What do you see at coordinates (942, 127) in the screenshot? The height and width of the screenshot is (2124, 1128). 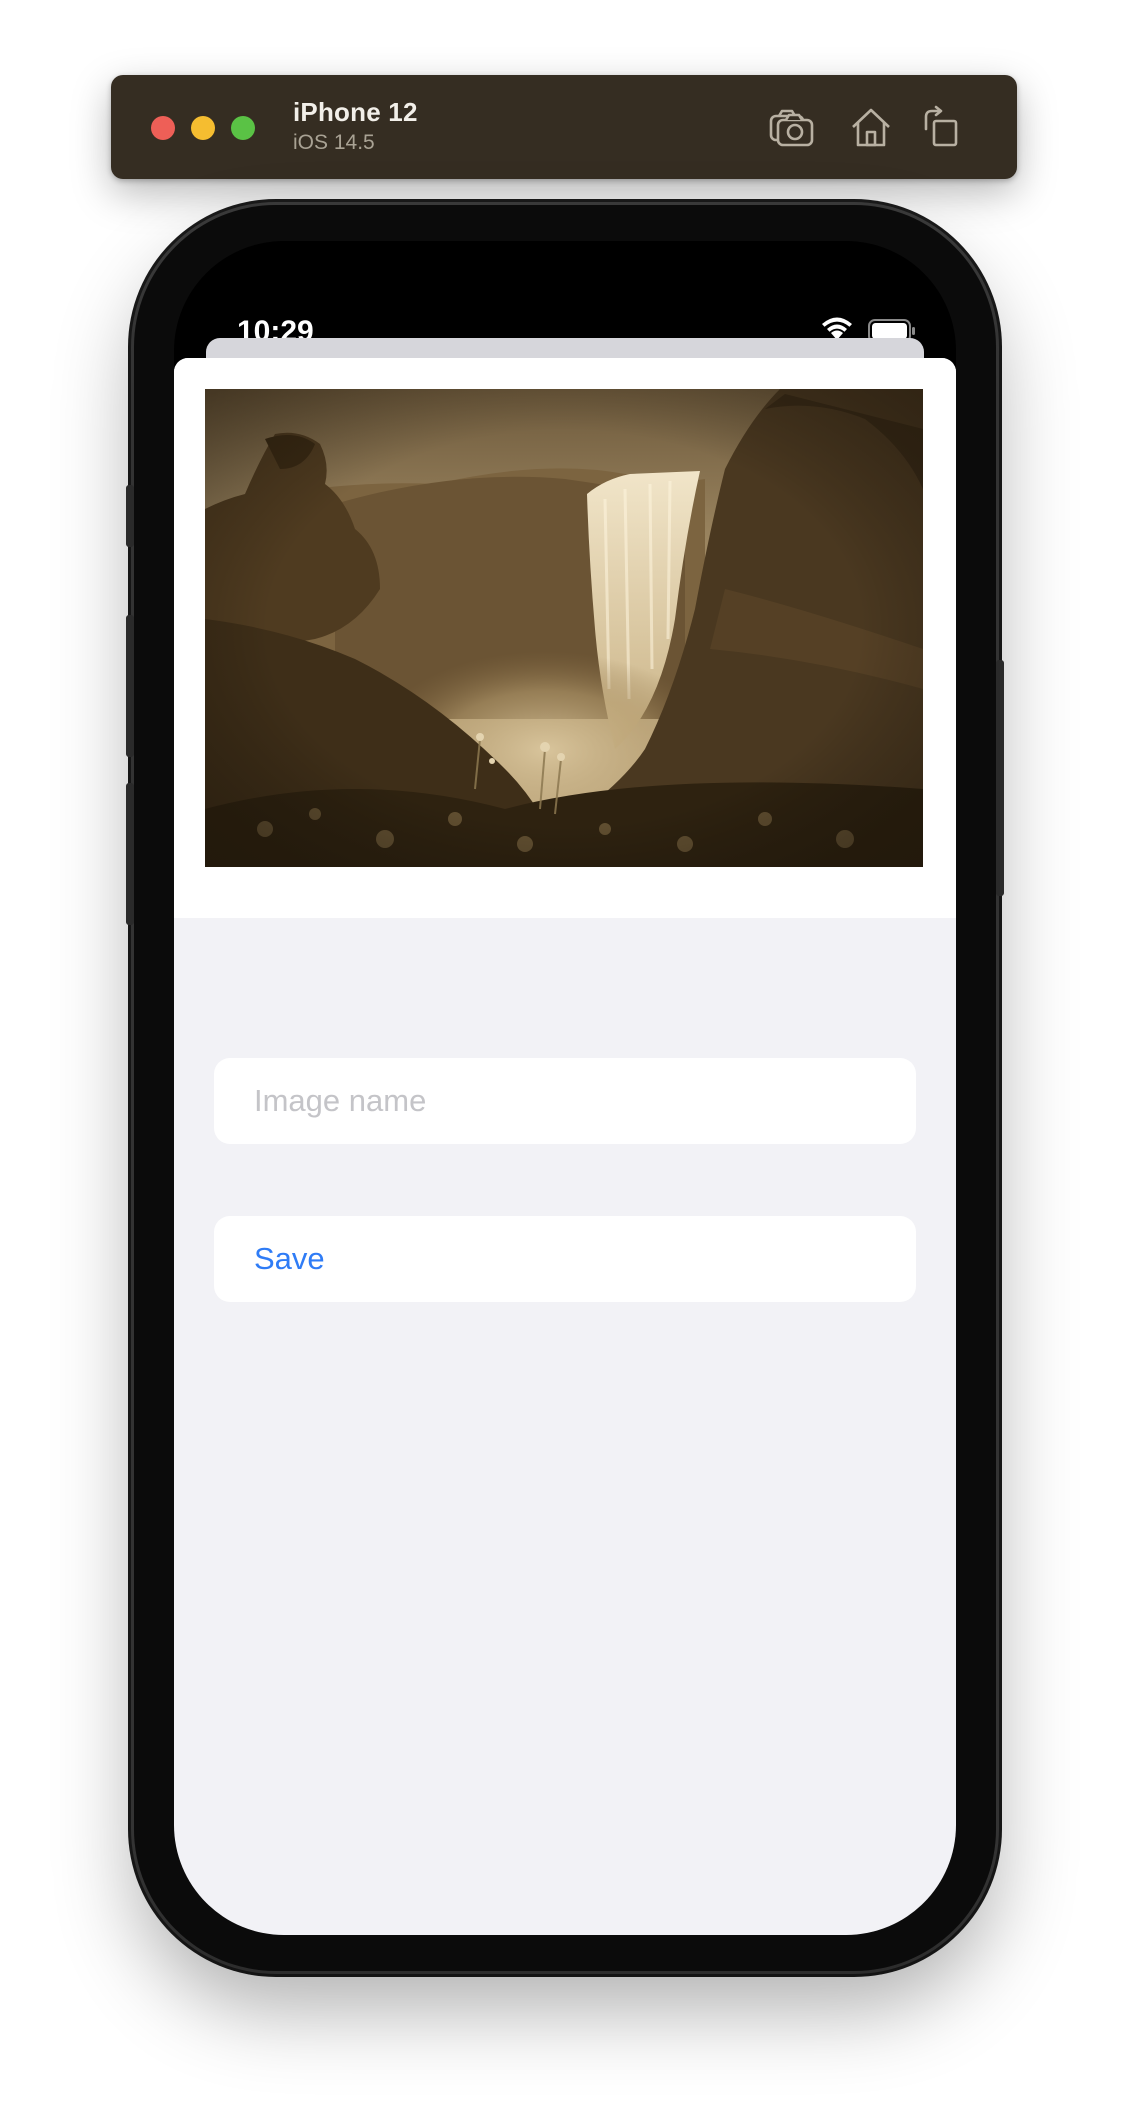 I see `rotate-icon` at bounding box center [942, 127].